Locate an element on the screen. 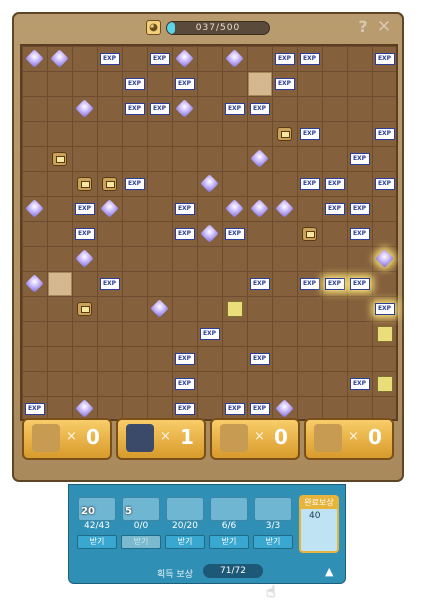 This screenshot has height=614, width=422. progress-bar: 037/500 is located at coordinates (218, 28).